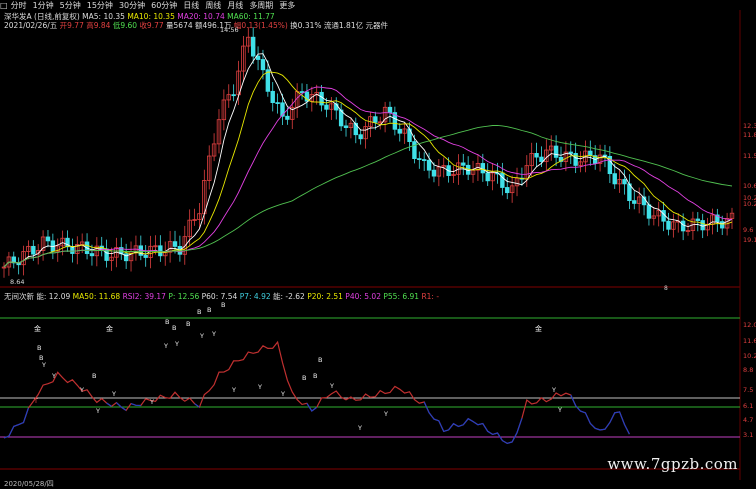 This screenshot has height=489, width=756. I want to click on high-price-label: 14.56, so click(229, 30).